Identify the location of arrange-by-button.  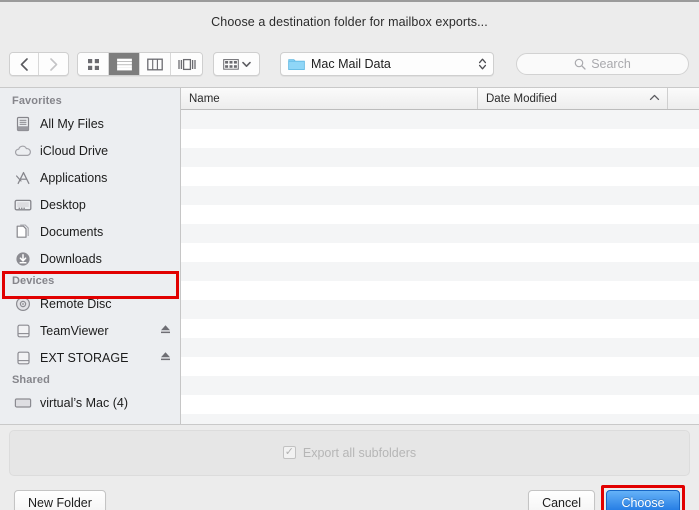
(236, 64).